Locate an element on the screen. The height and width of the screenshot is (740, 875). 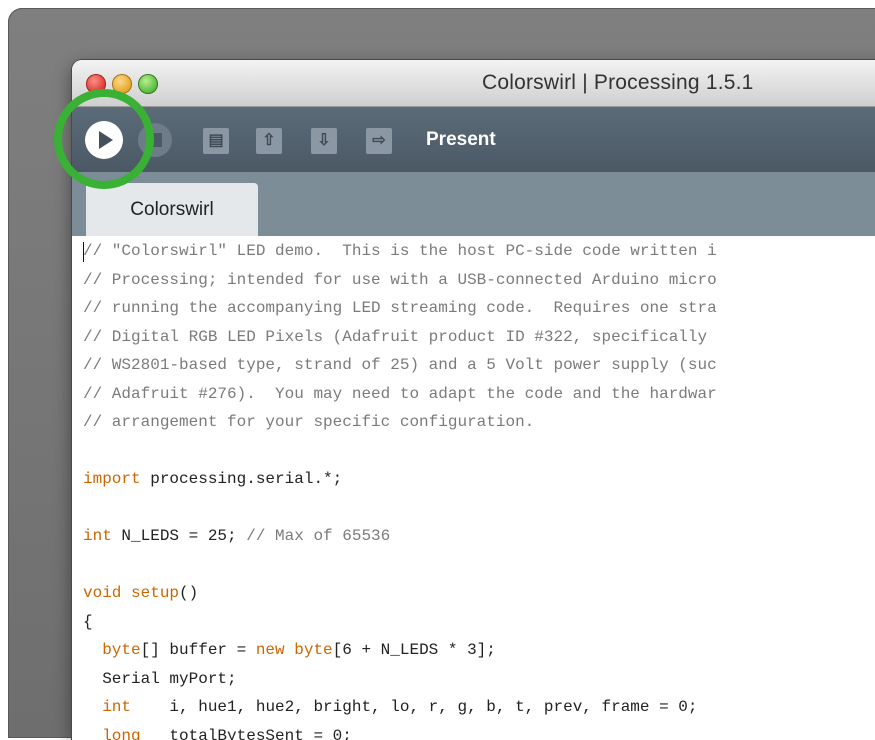
window-title: Colorswirl | Processing 1.5.1 is located at coordinates (618, 83).